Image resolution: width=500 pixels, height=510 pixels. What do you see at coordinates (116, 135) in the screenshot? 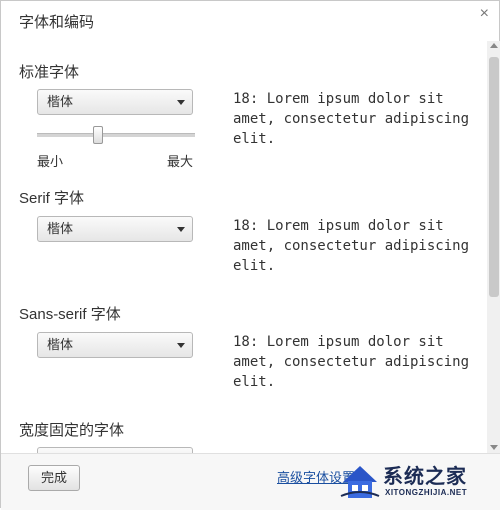
I see `font-size-slider-track` at bounding box center [116, 135].